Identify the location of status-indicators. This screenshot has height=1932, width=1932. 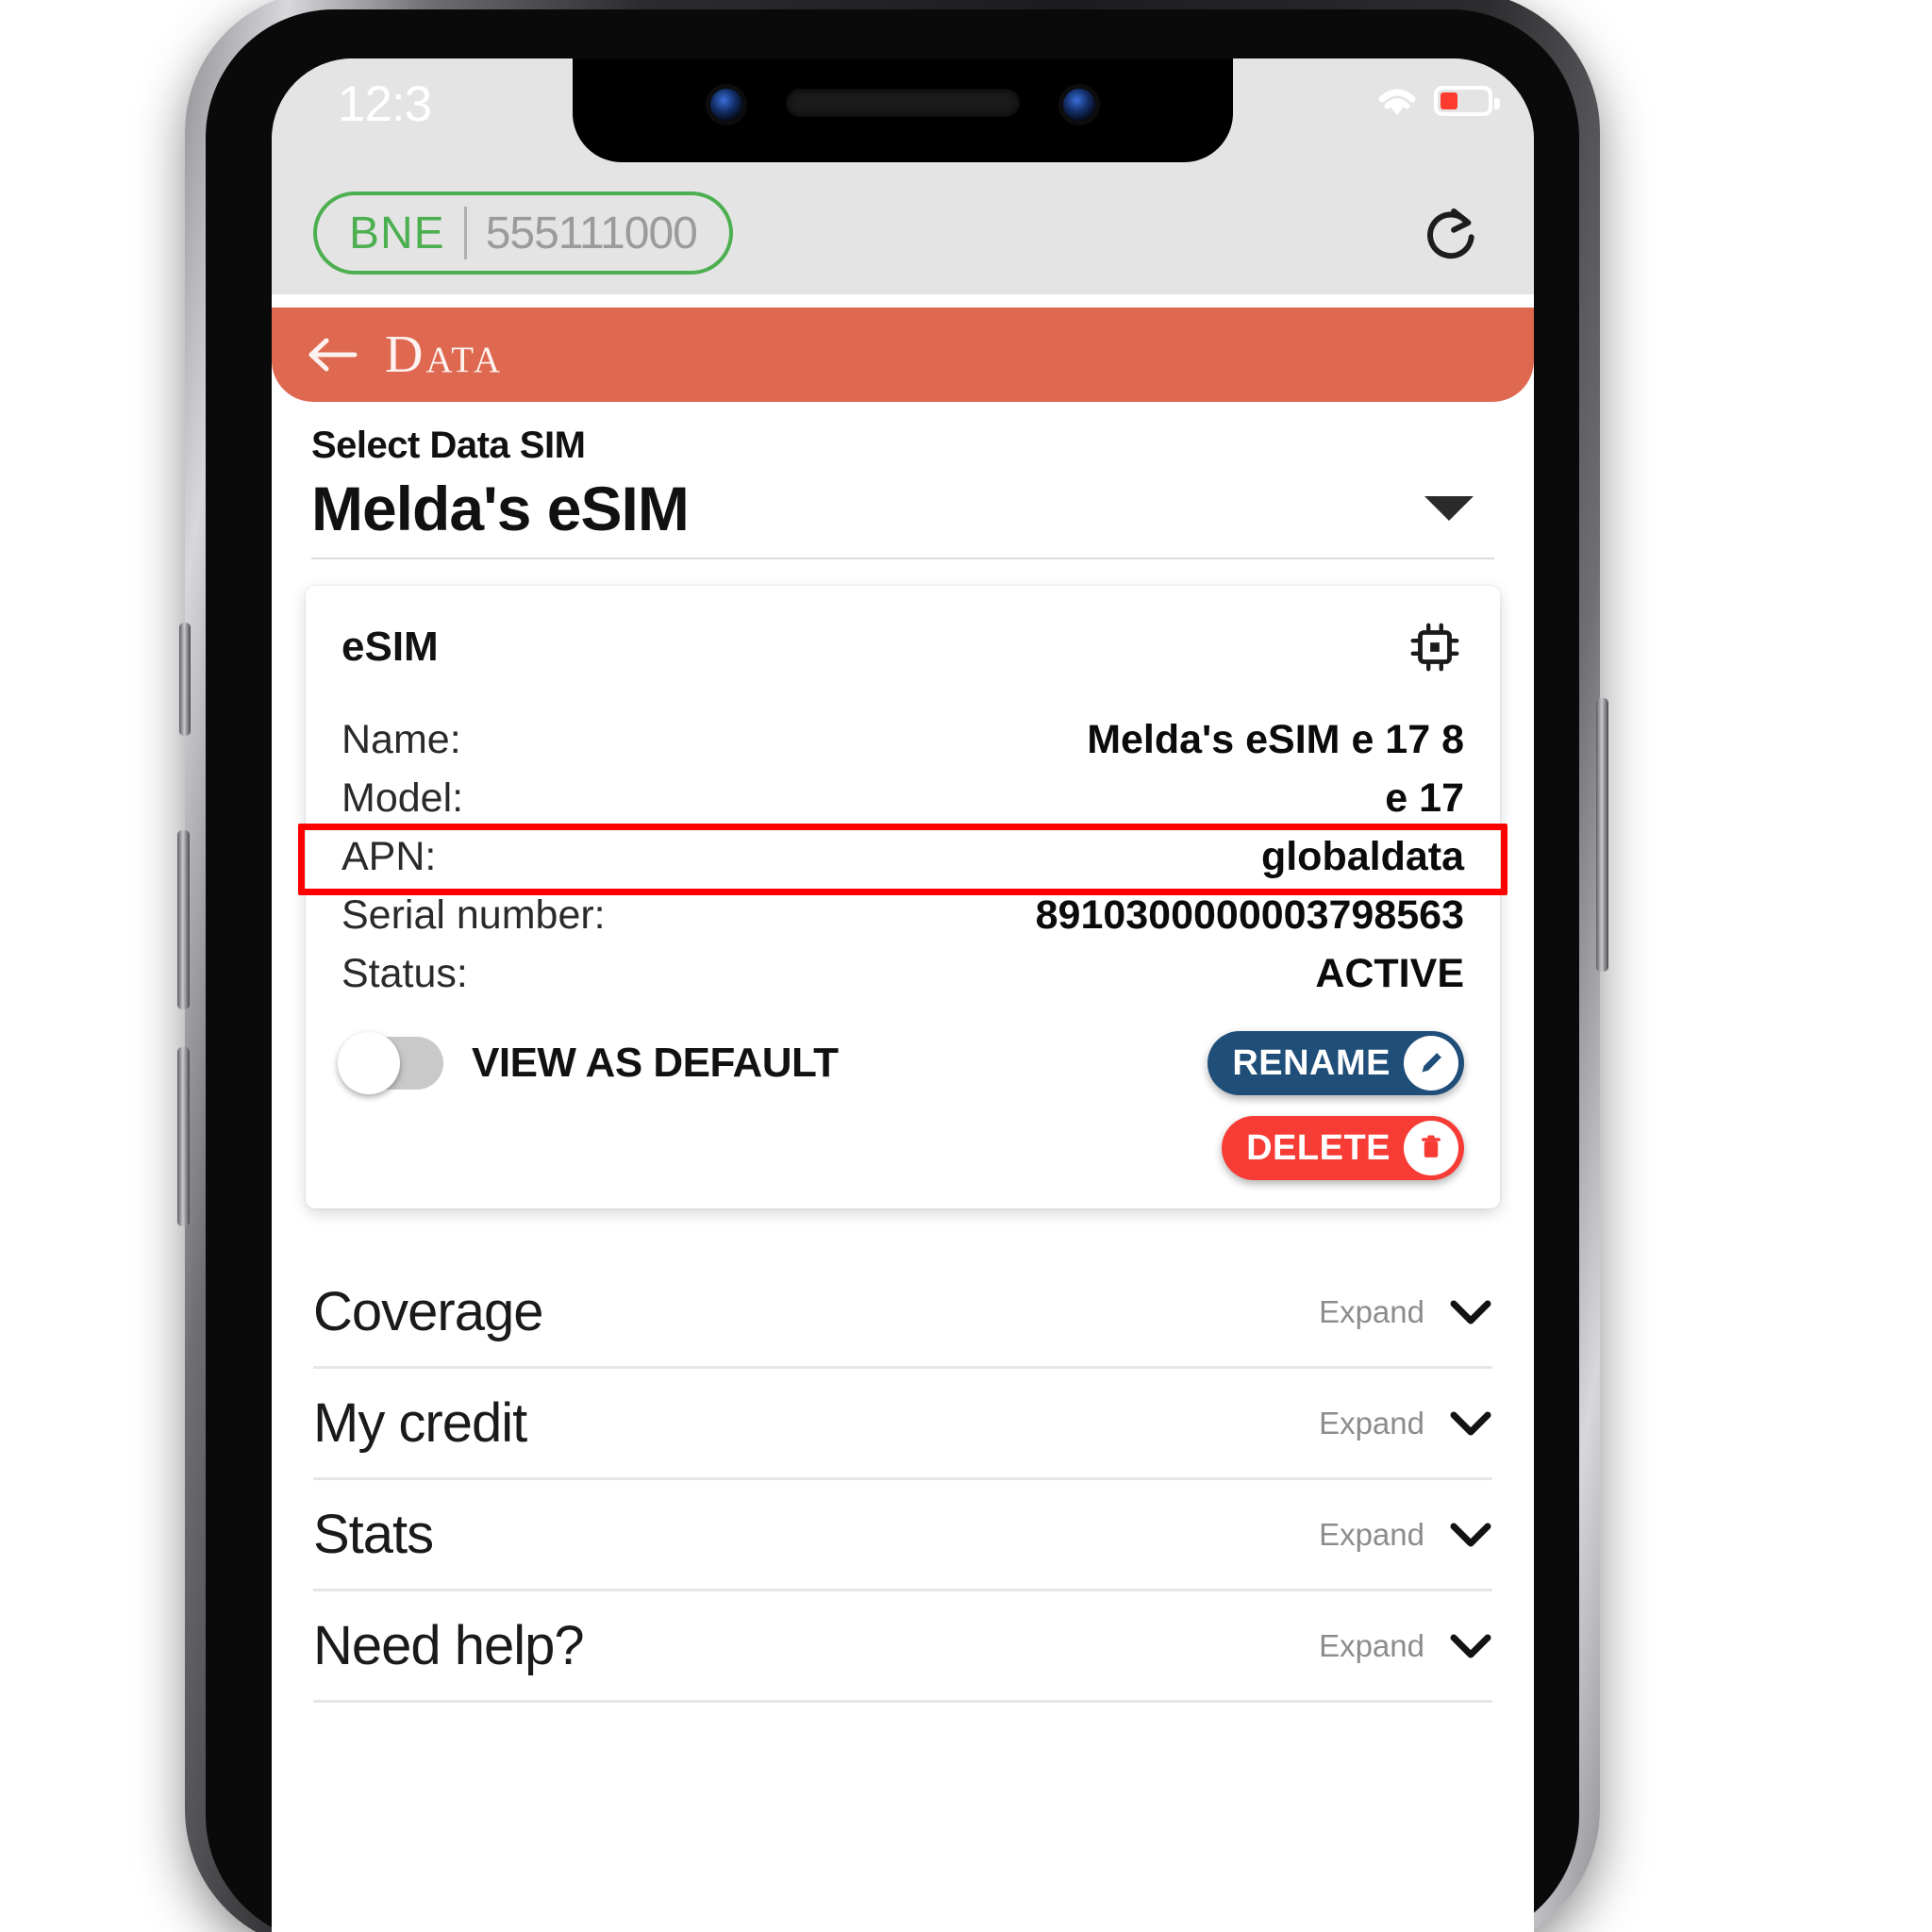
(1437, 101).